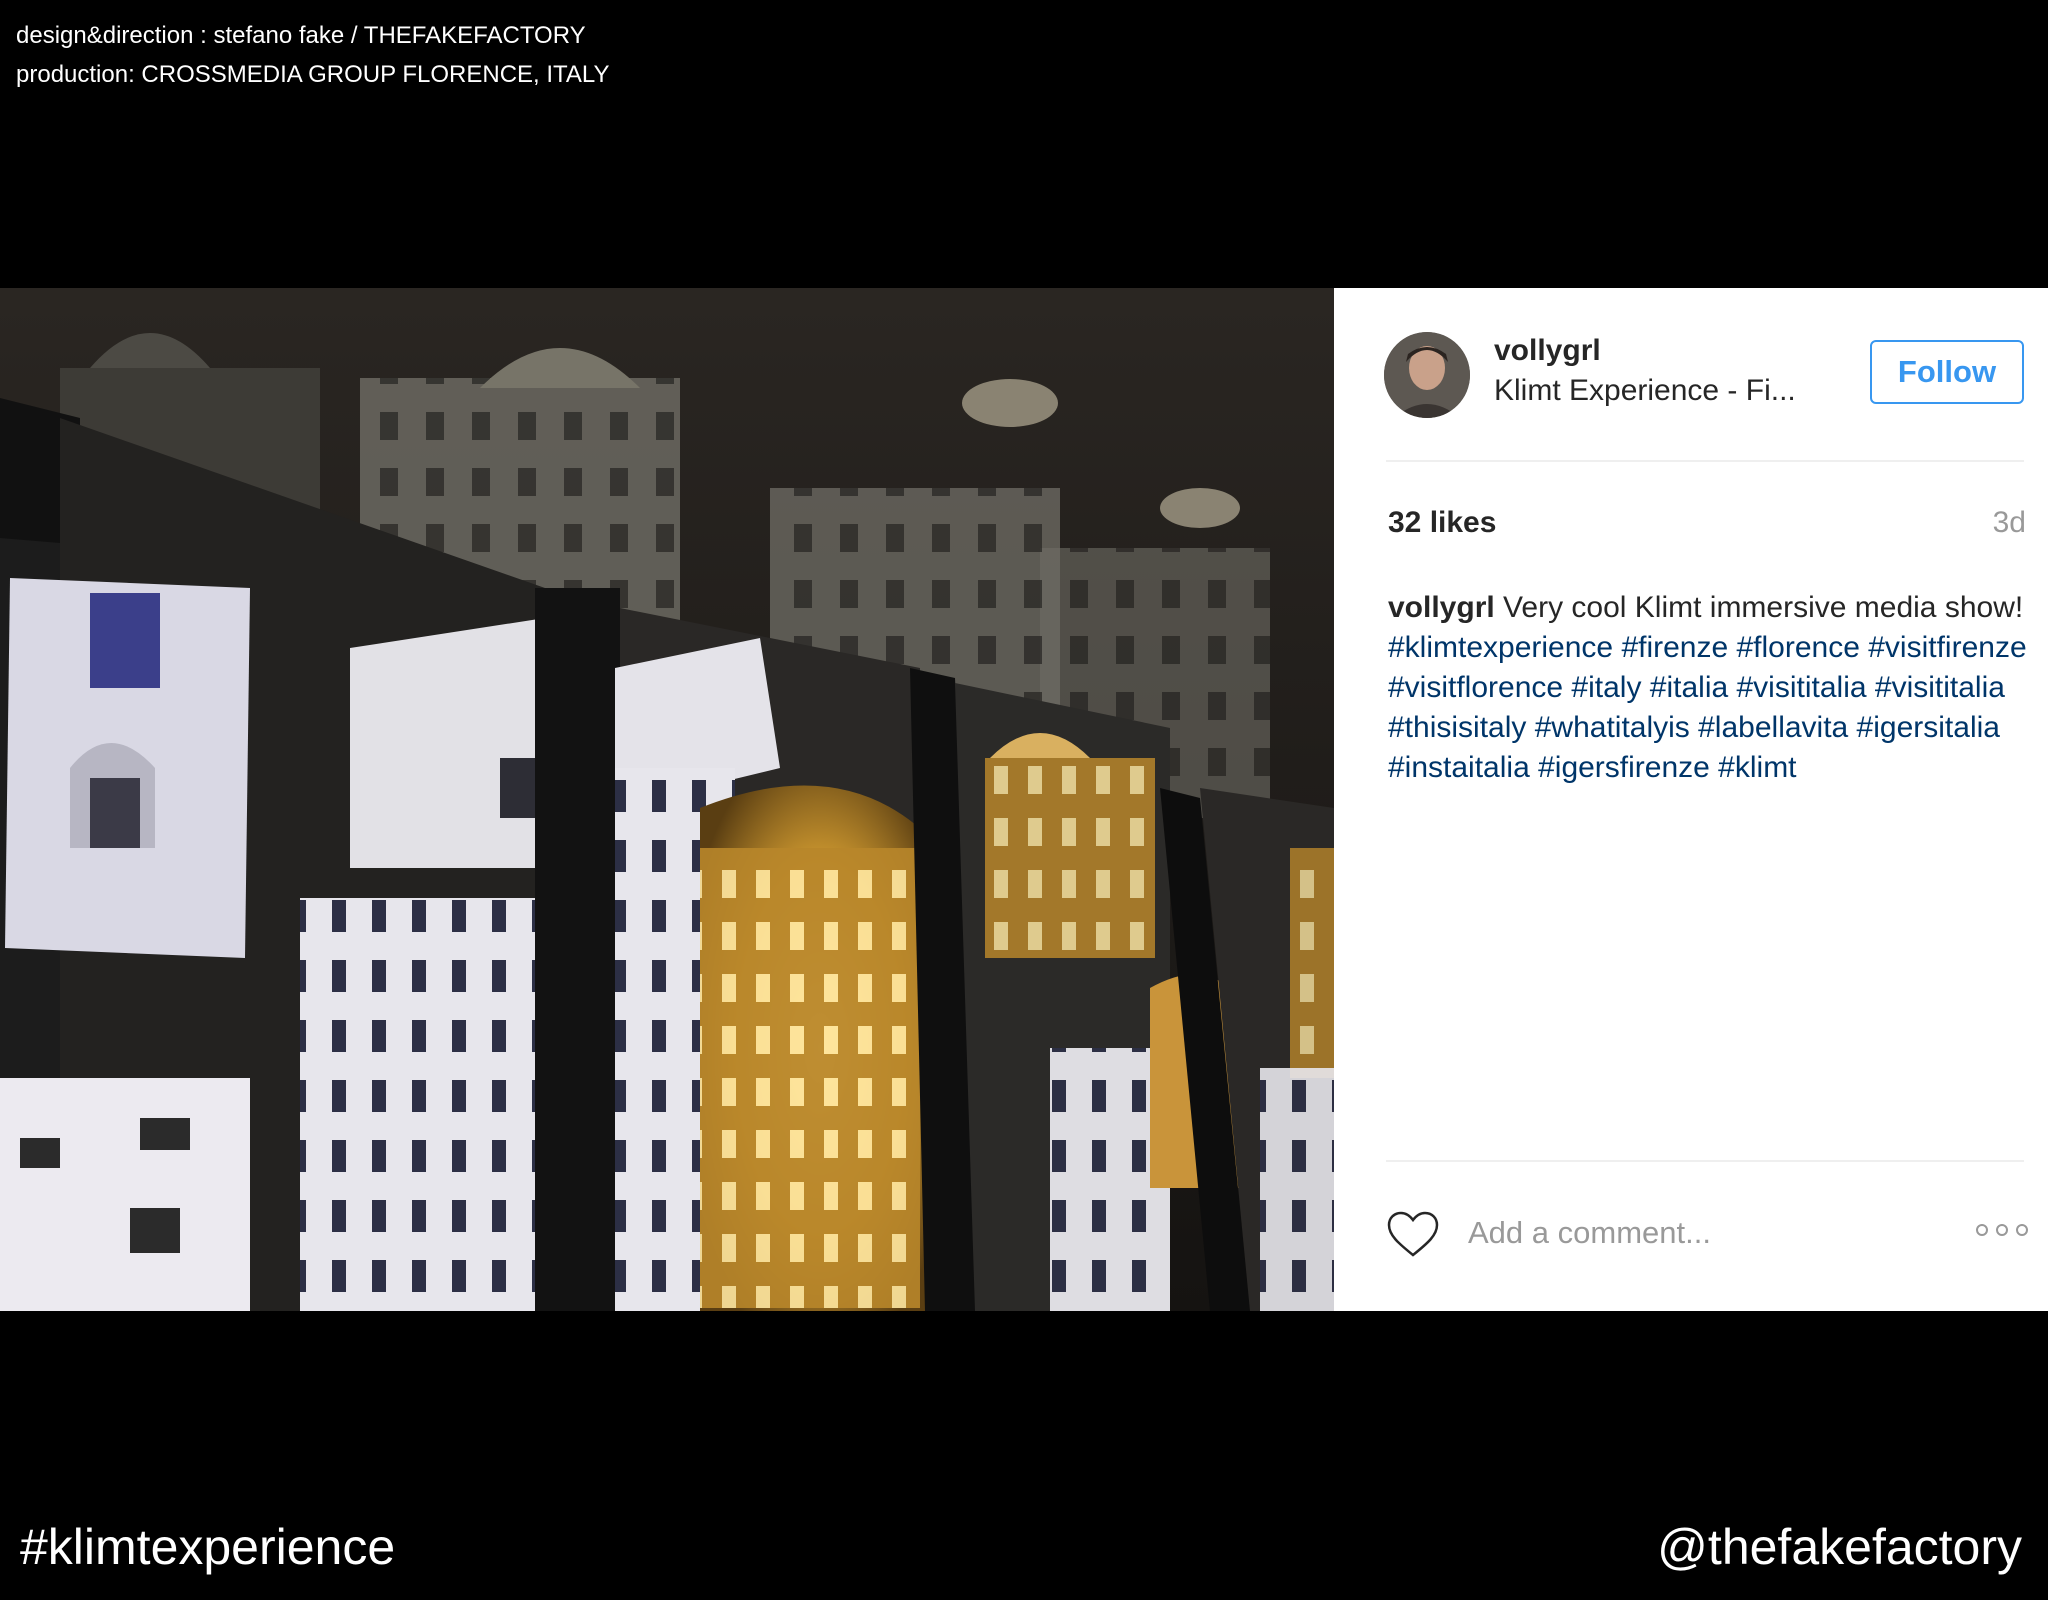  Describe the element at coordinates (1763, 607) in the screenshot. I see `caption-text: Very cool Klimt immersive media show!` at that location.